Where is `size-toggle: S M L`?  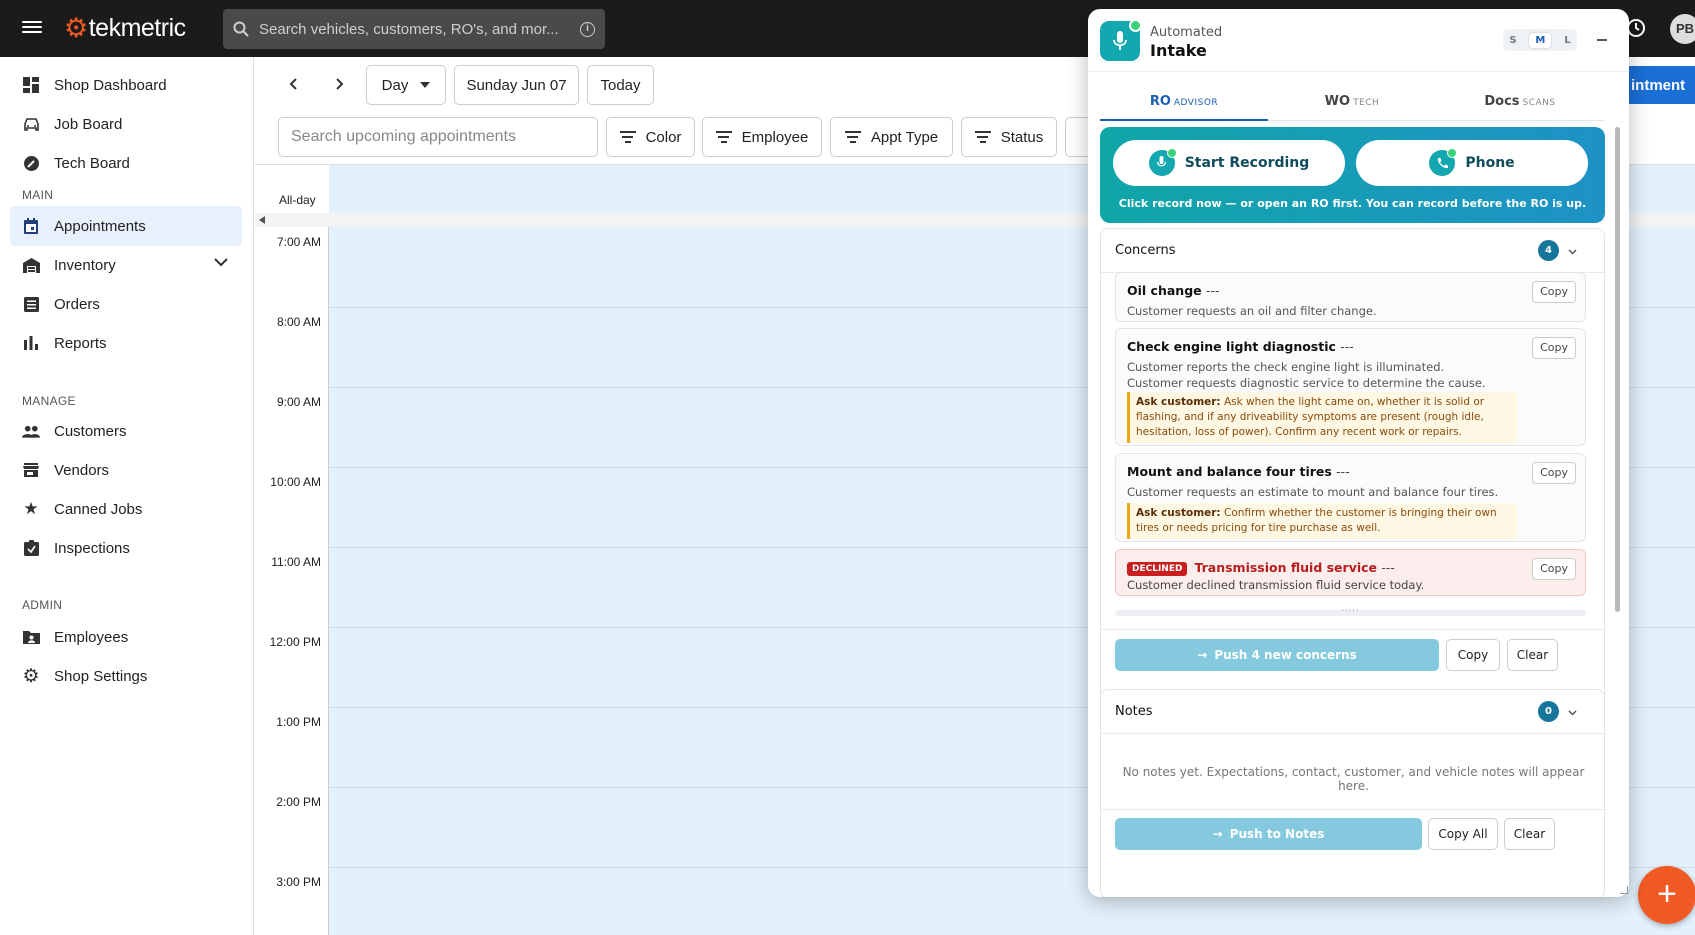 size-toggle: S M L is located at coordinates (1540, 40).